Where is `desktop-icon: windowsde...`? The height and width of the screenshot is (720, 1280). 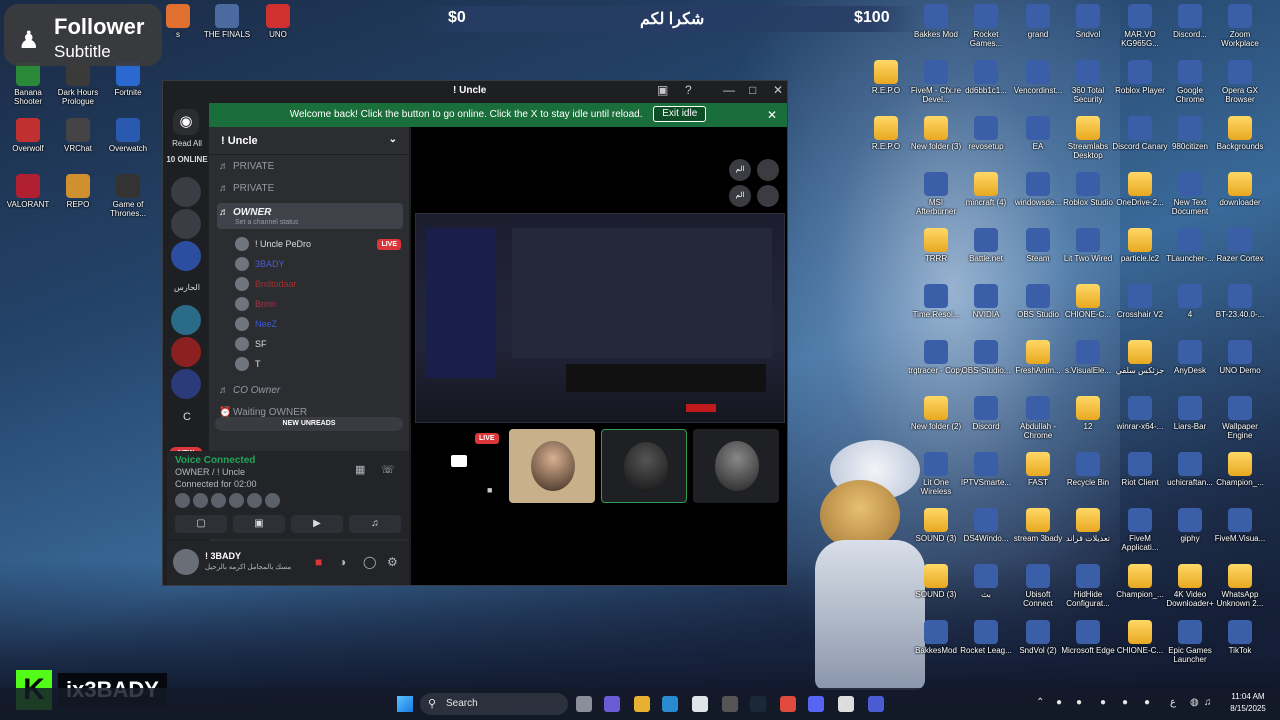
desktop-icon: windowsde... is located at coordinates (1038, 200).